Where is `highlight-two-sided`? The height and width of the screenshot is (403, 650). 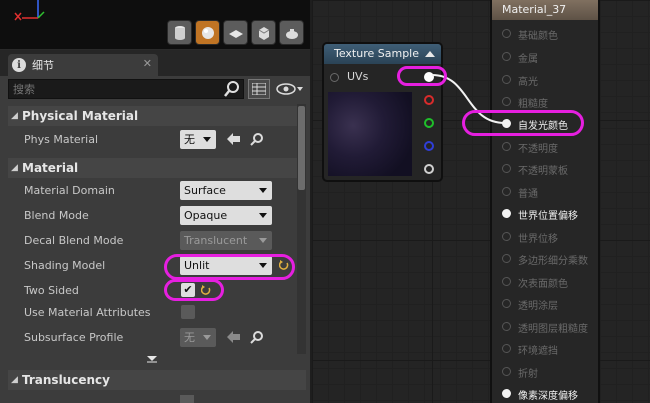 highlight-two-sided is located at coordinates (194, 290).